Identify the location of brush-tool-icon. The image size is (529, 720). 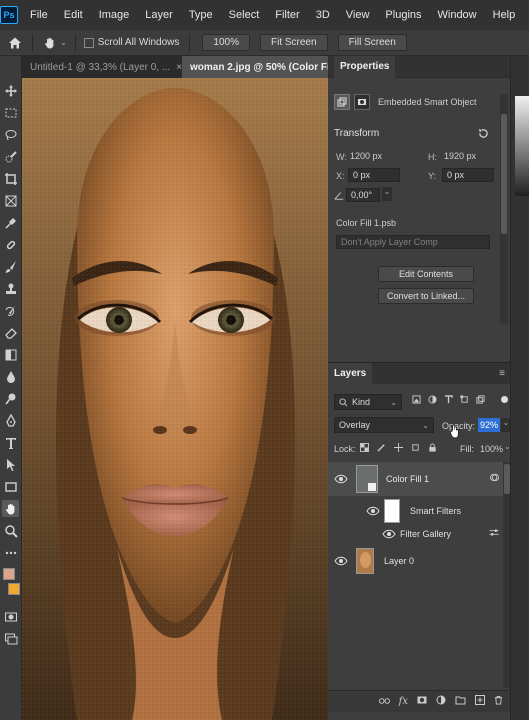
(10, 266).